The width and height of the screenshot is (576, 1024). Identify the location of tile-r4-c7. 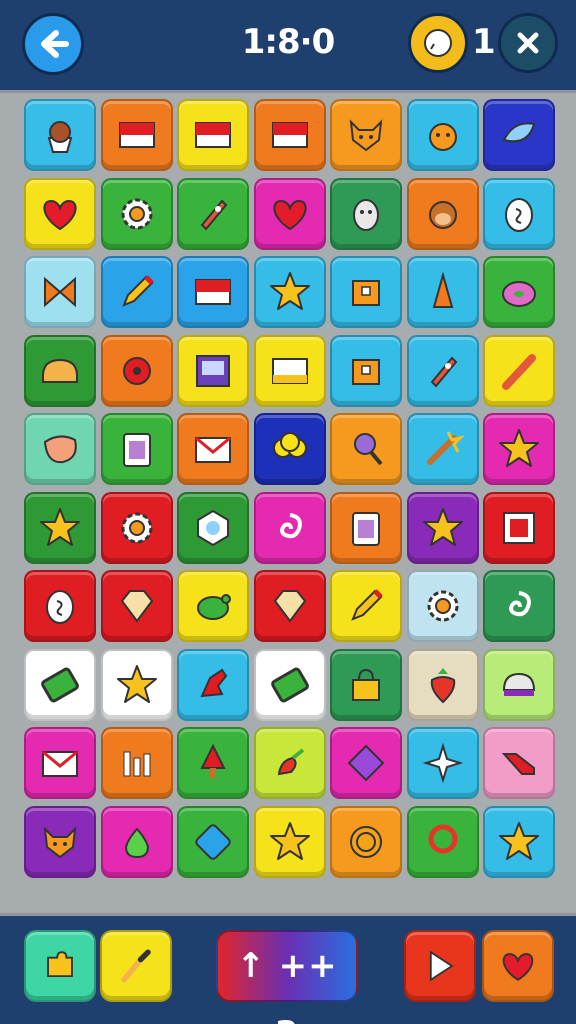
(519, 370).